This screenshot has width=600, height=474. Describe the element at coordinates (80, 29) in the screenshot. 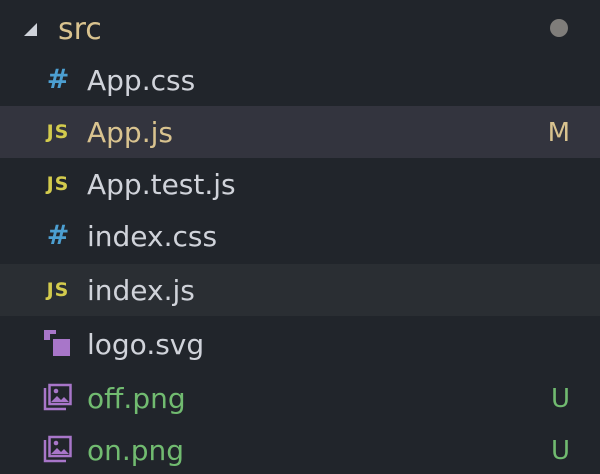

I see `folder-name: src` at that location.